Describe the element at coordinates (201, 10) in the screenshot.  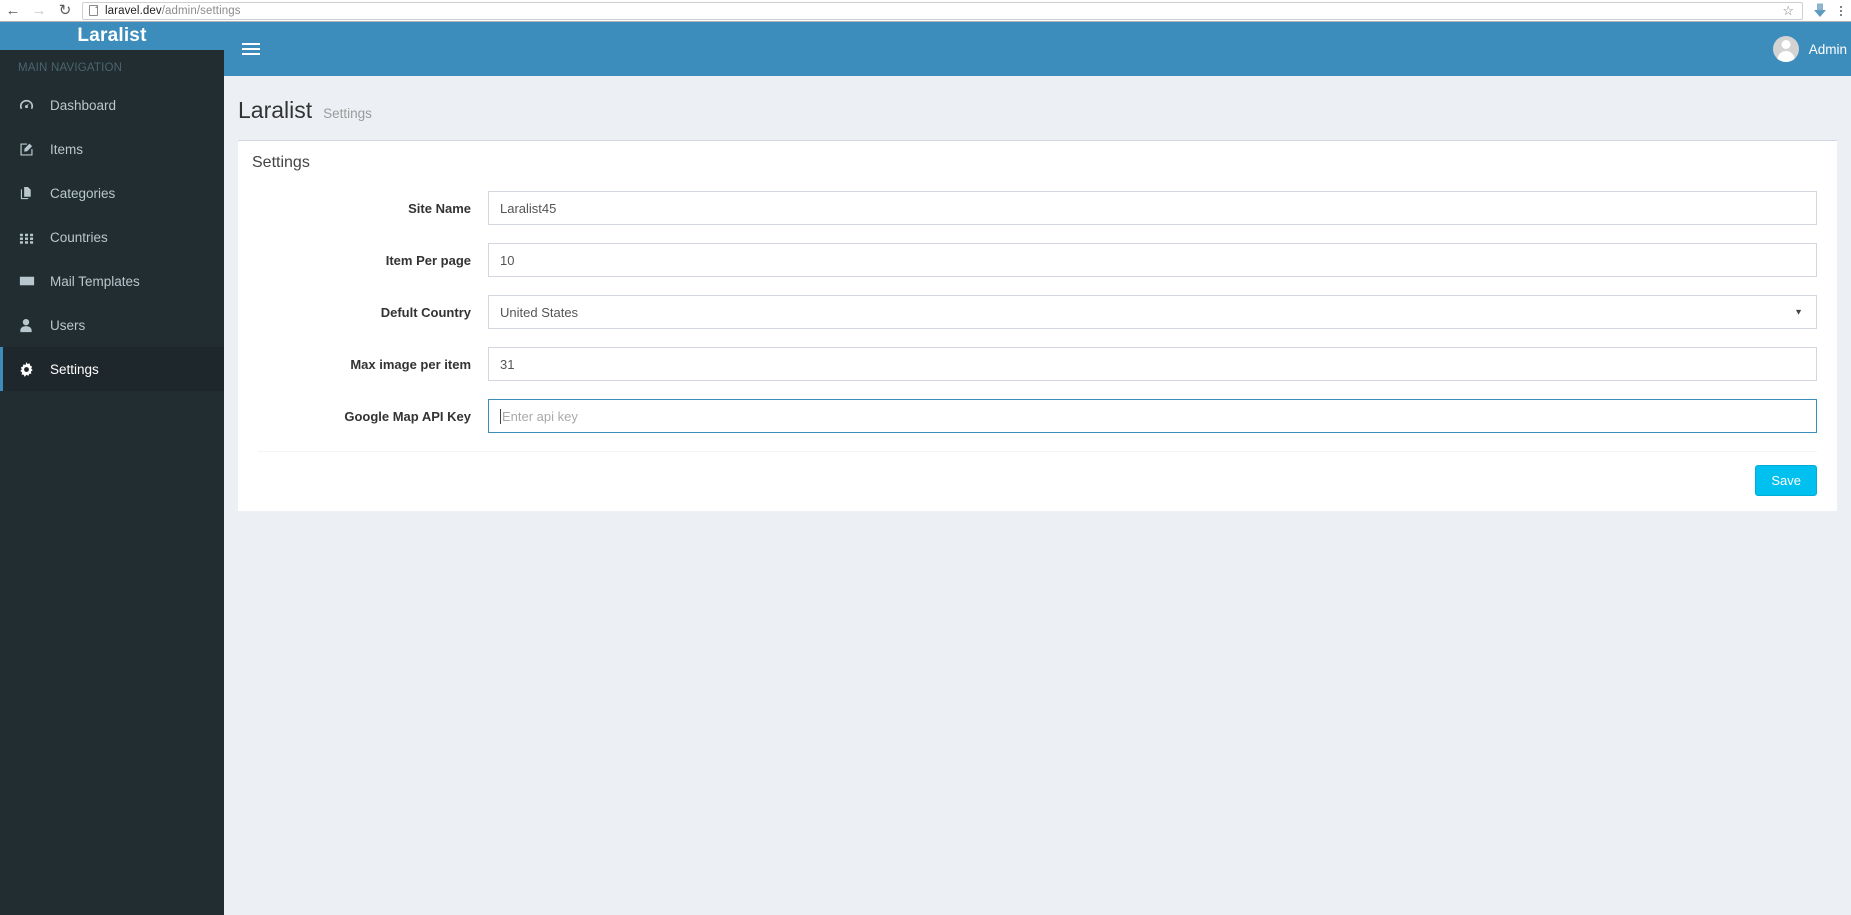
I see `url-path: /admin/settings` at that location.